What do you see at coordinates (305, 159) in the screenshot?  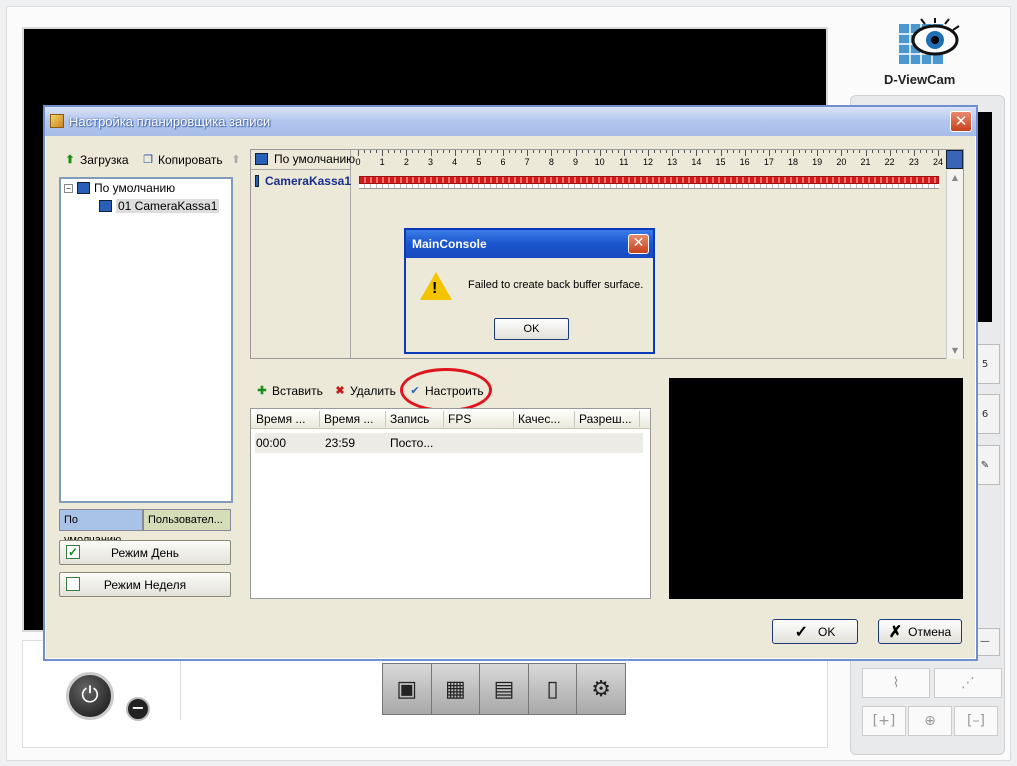 I see `timeline-default-row: По умолчанию` at bounding box center [305, 159].